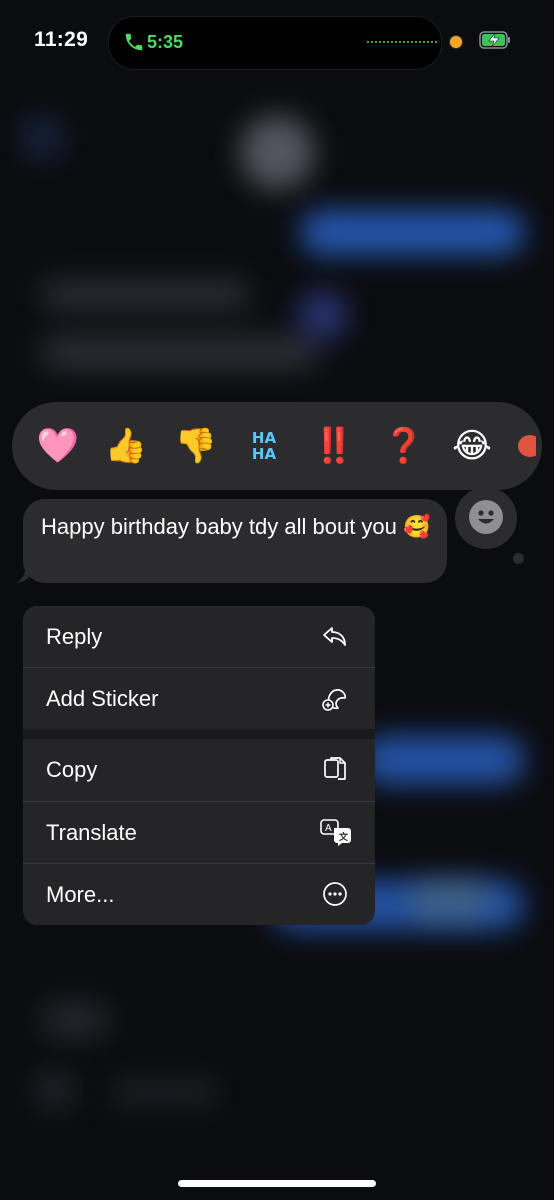  Describe the element at coordinates (126, 446) in the screenshot. I see `reaction-thumbs-up-icon: 👍` at that location.